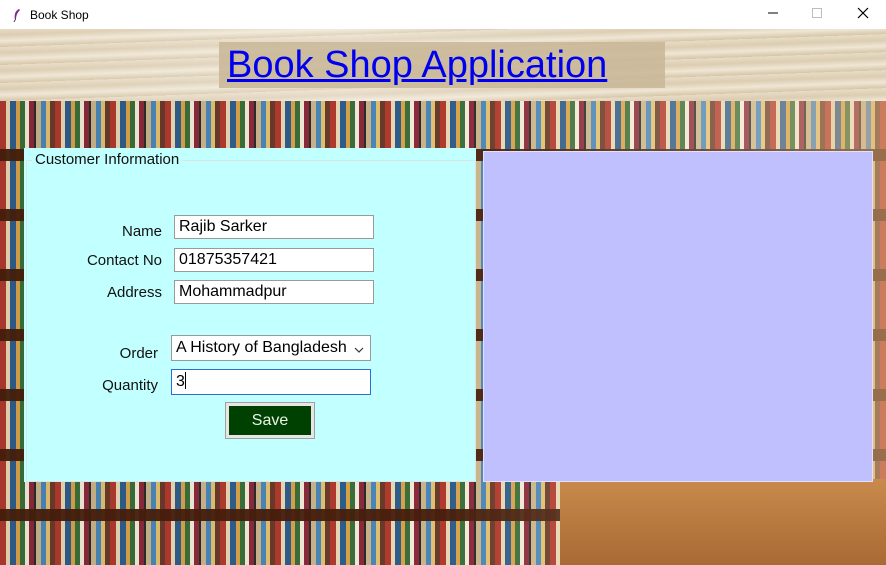  I want to click on minimize-icon, so click(773, 15).